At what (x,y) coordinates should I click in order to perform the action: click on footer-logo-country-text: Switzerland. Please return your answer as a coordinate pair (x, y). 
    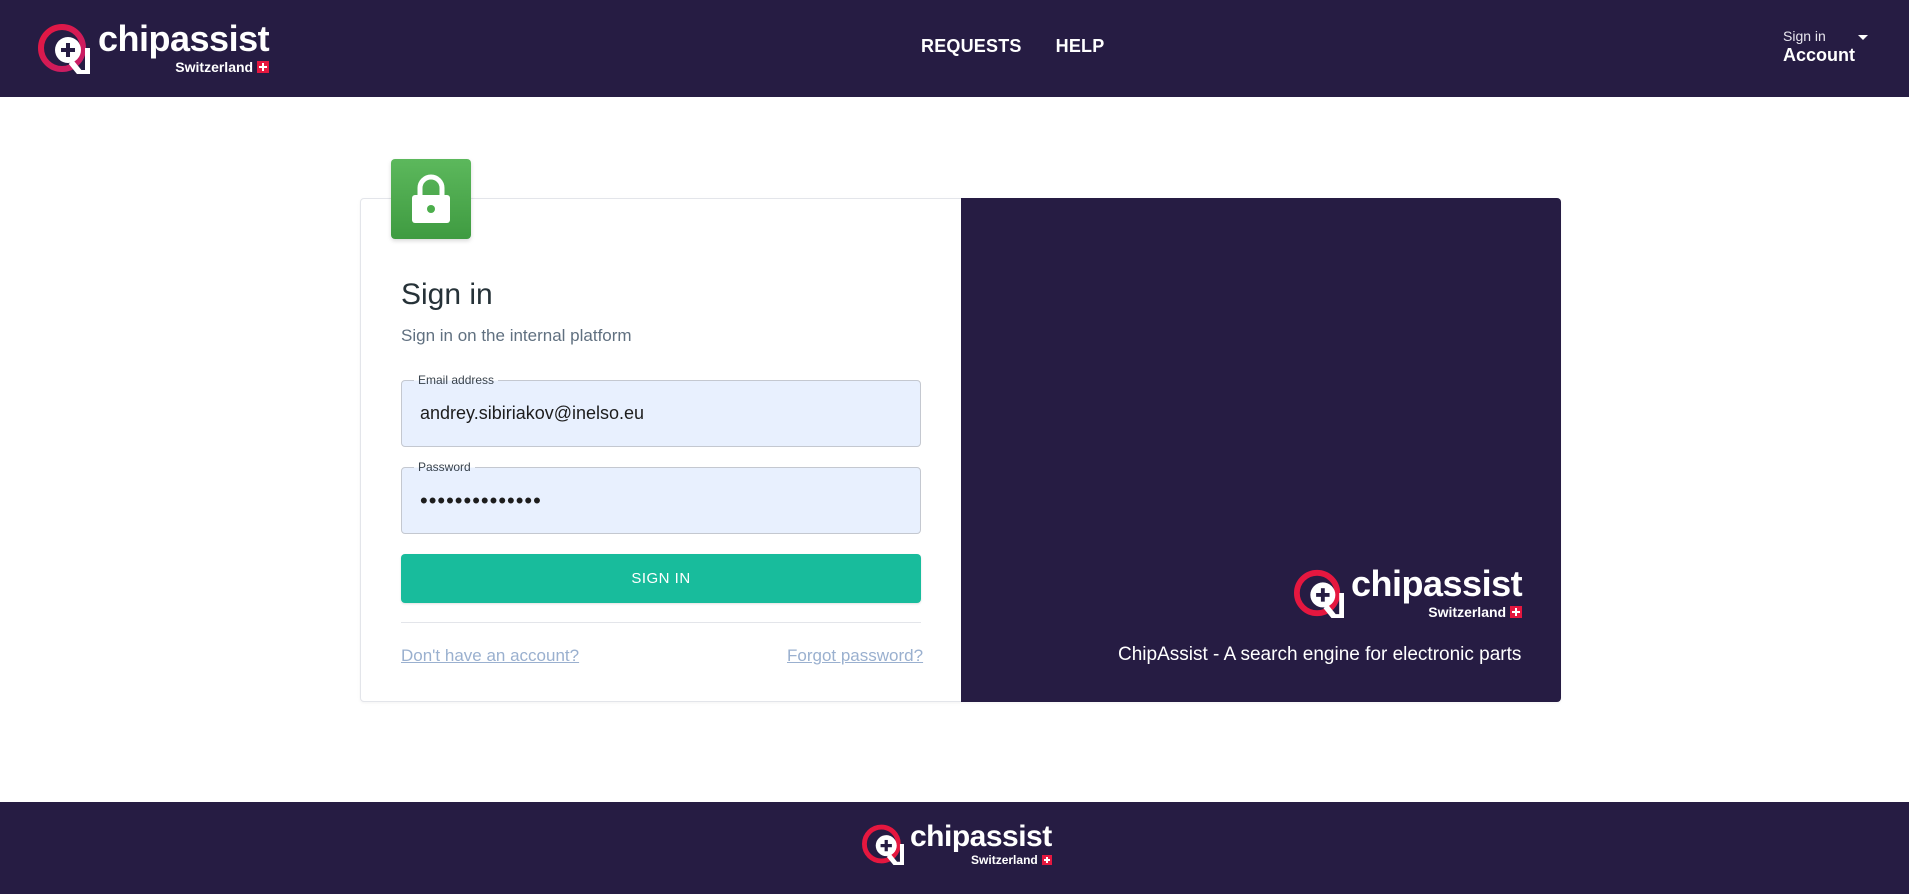
    Looking at the image, I should click on (1004, 860).